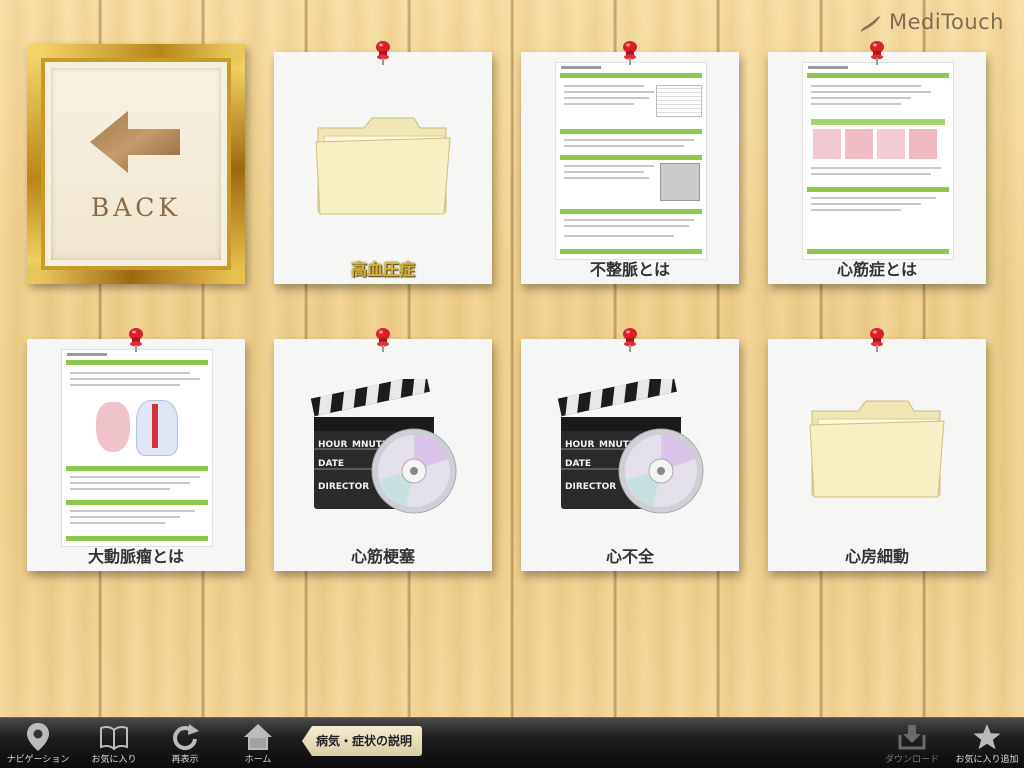 The height and width of the screenshot is (768, 1024). I want to click on breadcrumb-current: 病気・症状の説明, so click(362, 741).